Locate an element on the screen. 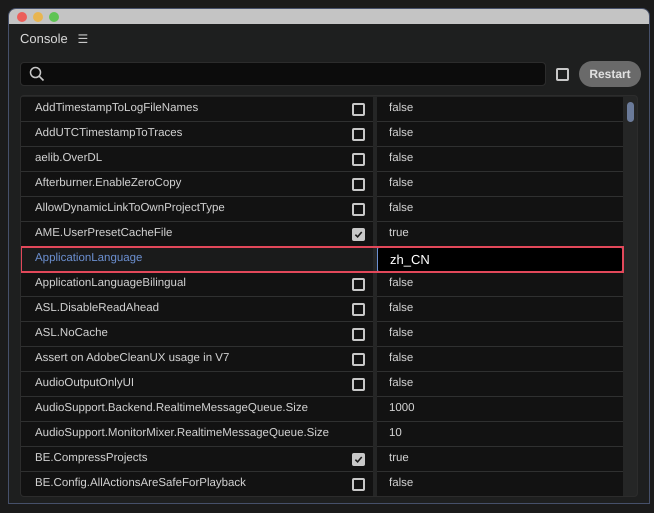 The width and height of the screenshot is (654, 513). setting-row: AudioSupport.MonitorMixer.RealtimeMessageQueue.Size is located at coordinates (197, 434).